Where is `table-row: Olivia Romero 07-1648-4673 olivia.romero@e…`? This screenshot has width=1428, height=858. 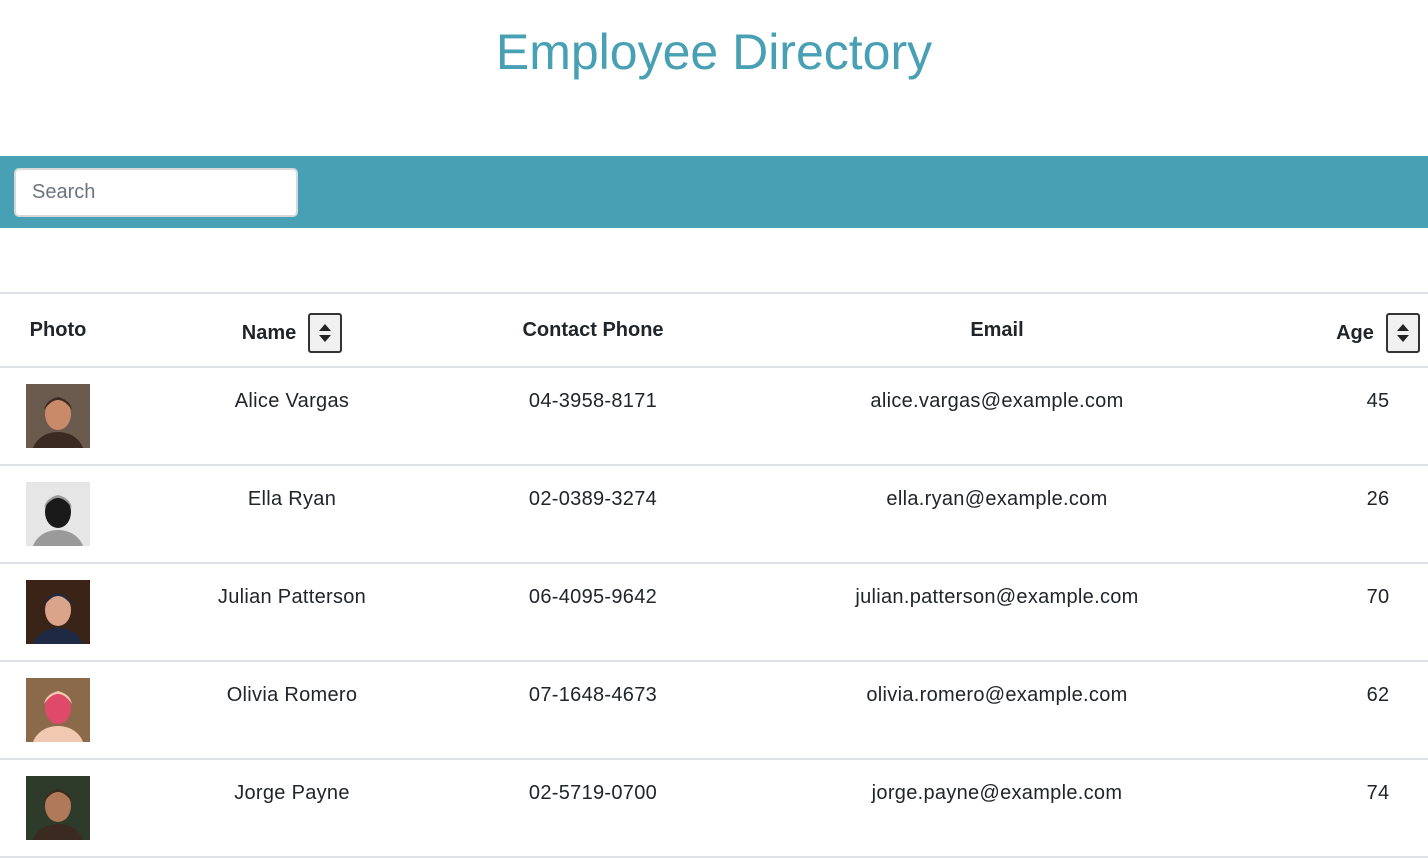
table-row: Olivia Romero 07-1648-4673 olivia.romero@e… is located at coordinates (714, 710).